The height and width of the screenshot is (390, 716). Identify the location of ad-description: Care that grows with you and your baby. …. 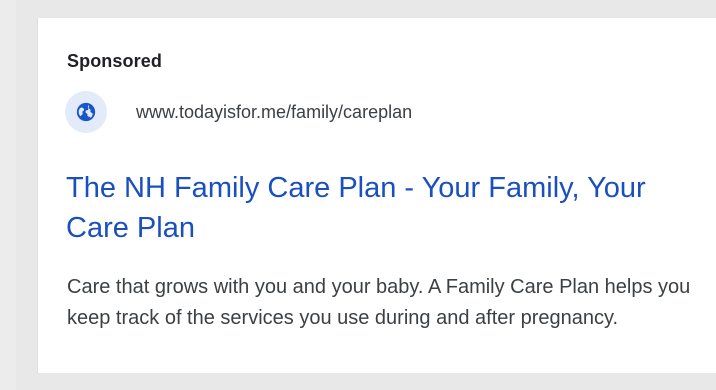
(379, 302).